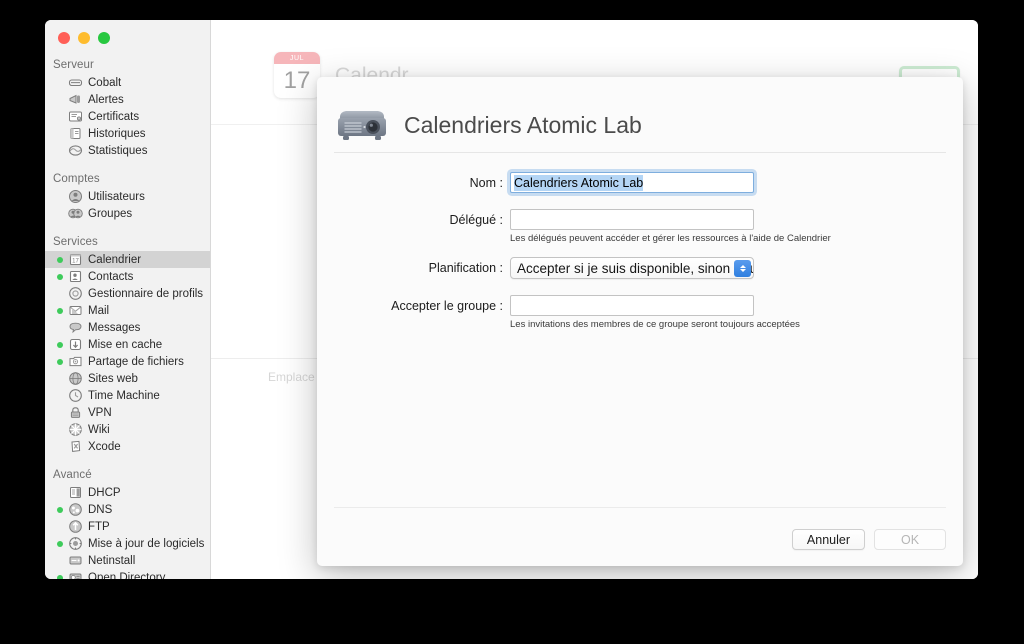 Image resolution: width=1024 pixels, height=644 pixels. I want to click on sidebar-item-label: Xcode, so click(104, 446).